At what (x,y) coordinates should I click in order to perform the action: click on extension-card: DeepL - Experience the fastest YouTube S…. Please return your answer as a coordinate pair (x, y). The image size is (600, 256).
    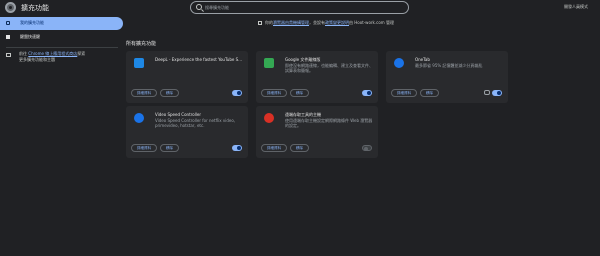
    Looking at the image, I should click on (187, 77).